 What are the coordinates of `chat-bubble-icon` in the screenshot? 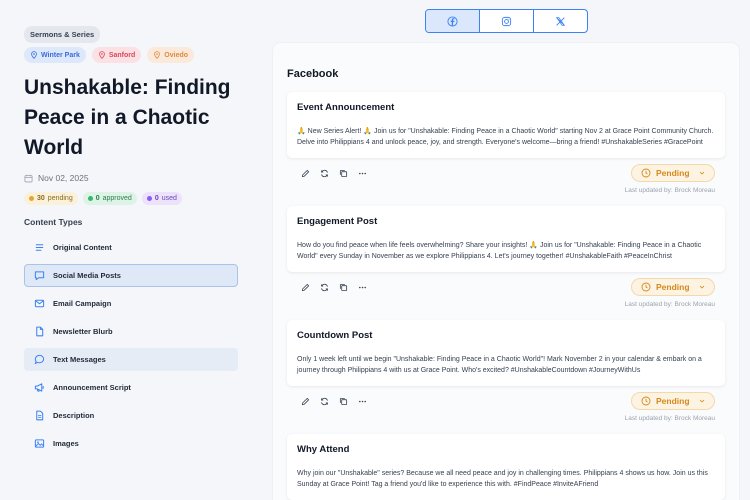 It's located at (39, 359).